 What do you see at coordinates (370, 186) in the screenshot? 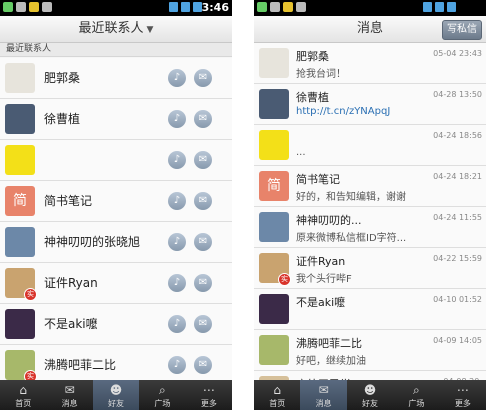
I see `message-row: 简简书笔记 好的，和告知编辑，谢谢 04-24 18:21` at bounding box center [370, 186].